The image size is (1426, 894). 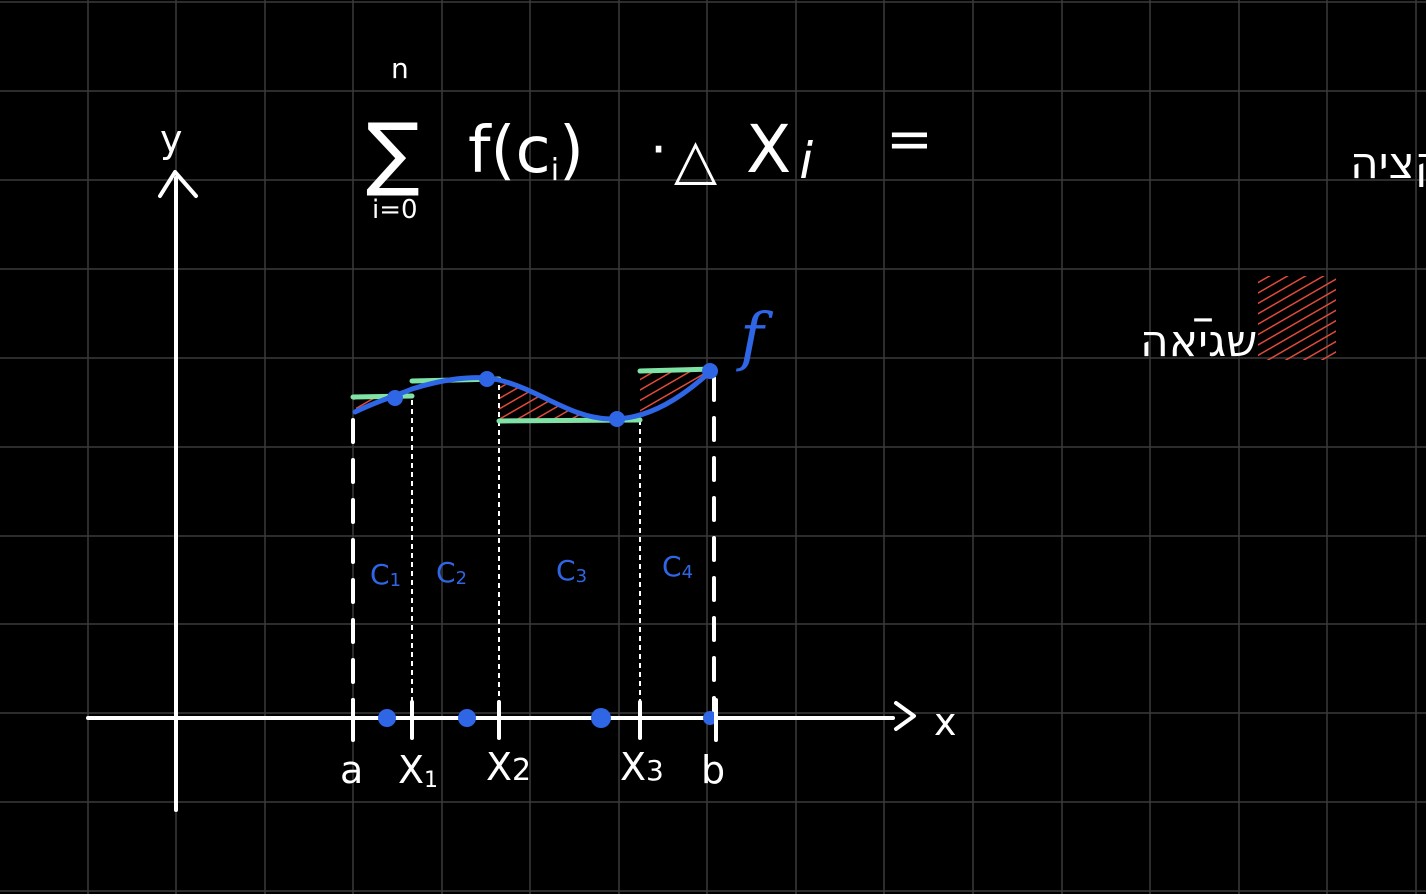 What do you see at coordinates (905, 716) in the screenshot?
I see `x-axis-arrowhead` at bounding box center [905, 716].